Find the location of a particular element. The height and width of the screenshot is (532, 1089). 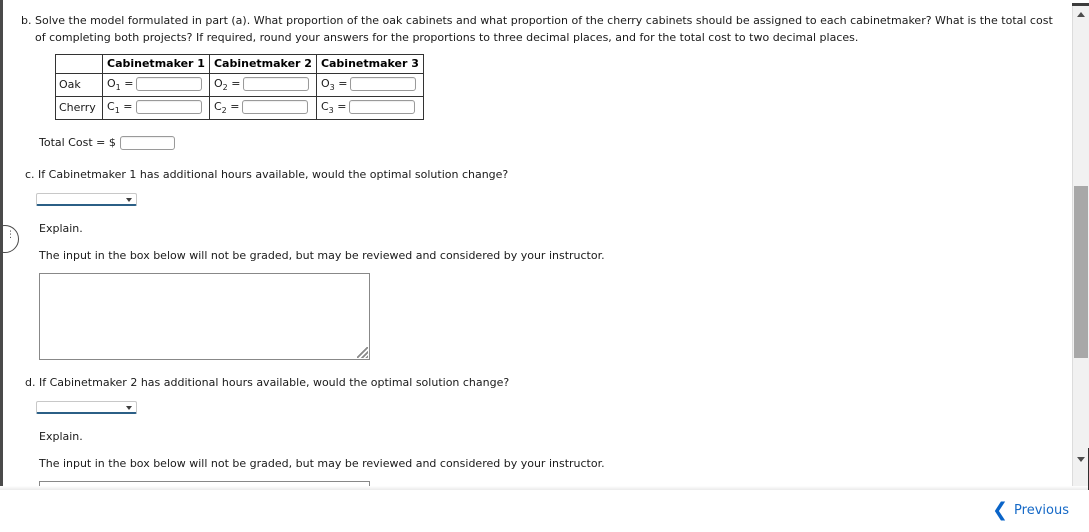

table-row-cherry: Cherry C1 = C2 = C3 = is located at coordinates (239, 108).